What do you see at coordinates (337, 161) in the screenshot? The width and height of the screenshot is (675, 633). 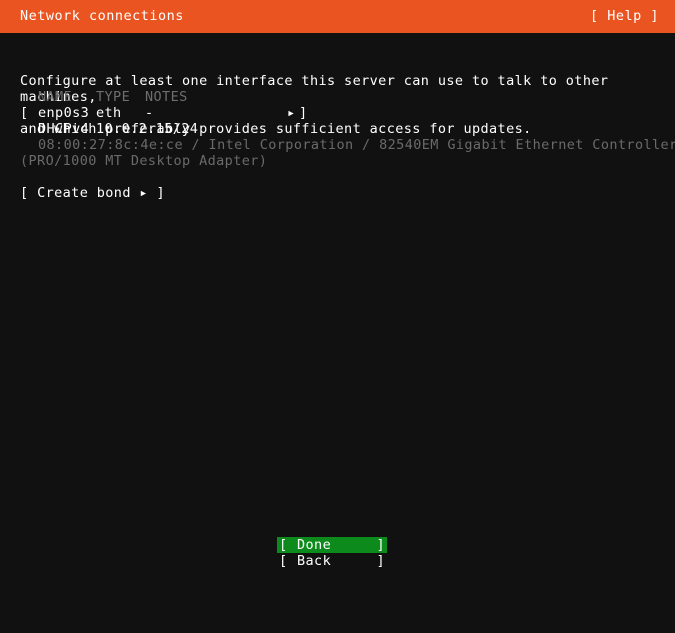 I see `interface-hardware-row-2: (PRO/1000 MT Desktop Adapter)` at bounding box center [337, 161].